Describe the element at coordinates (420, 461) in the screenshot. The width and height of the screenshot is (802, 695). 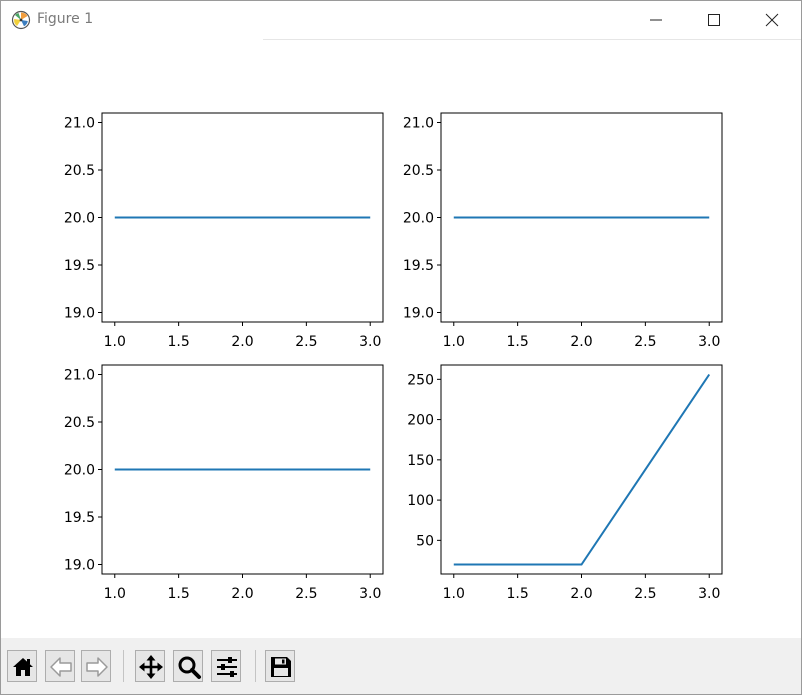
I see `y-tick-label: 150` at that location.